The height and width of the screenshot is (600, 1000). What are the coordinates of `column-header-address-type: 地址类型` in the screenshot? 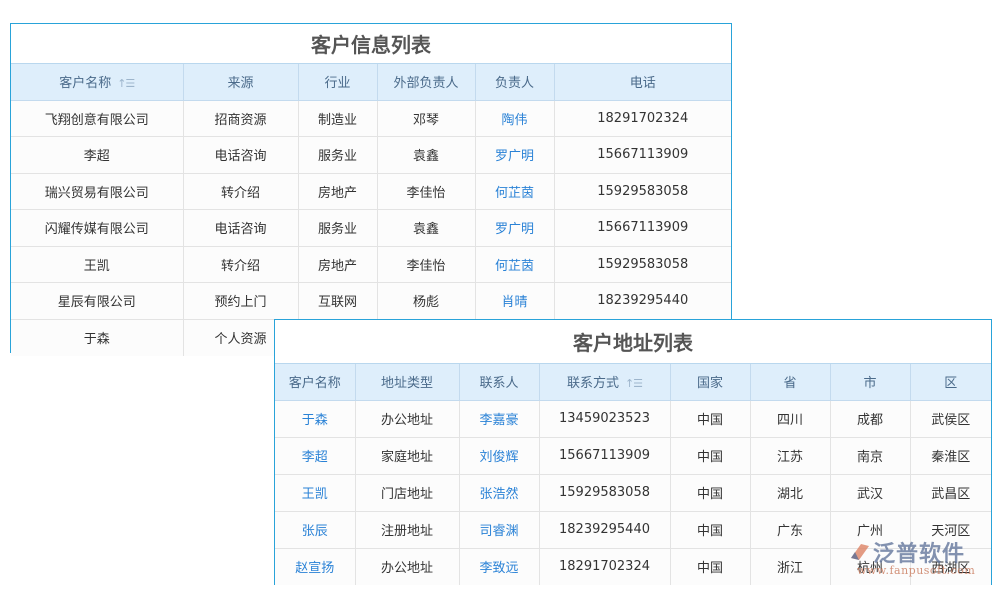 It's located at (407, 382).